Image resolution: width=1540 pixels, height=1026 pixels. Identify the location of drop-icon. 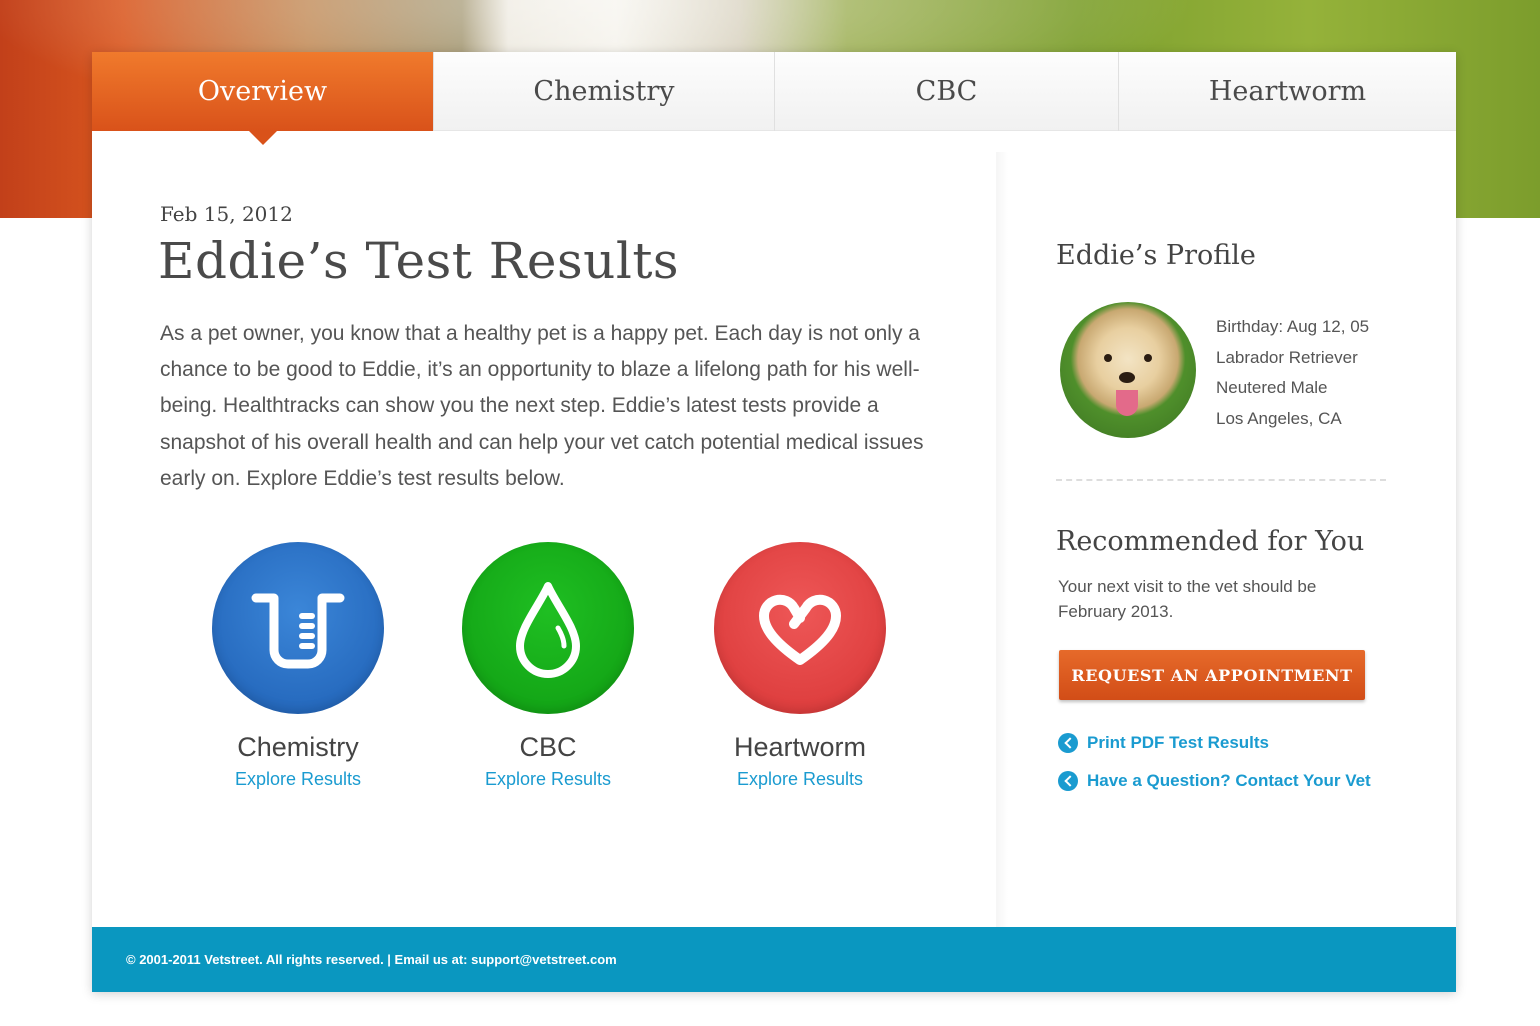
(548, 630).